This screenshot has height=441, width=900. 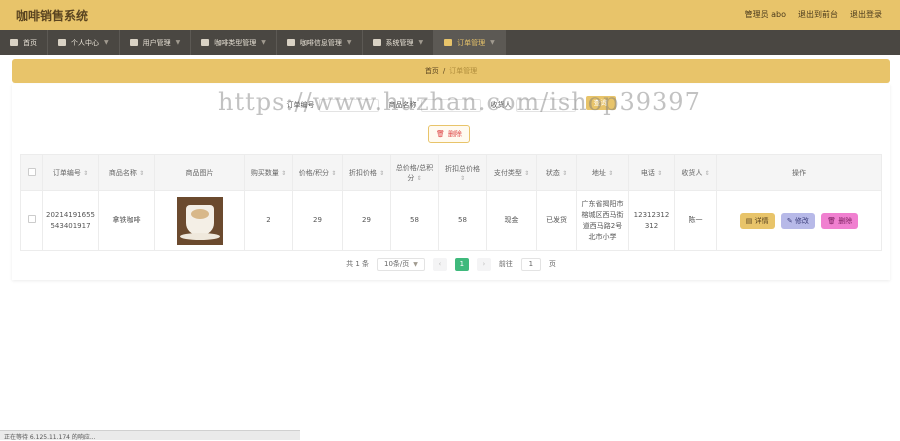 I want to click on cell-actions: ▤ 详情 ✎ 修改 🗑 删除, so click(x=799, y=220).